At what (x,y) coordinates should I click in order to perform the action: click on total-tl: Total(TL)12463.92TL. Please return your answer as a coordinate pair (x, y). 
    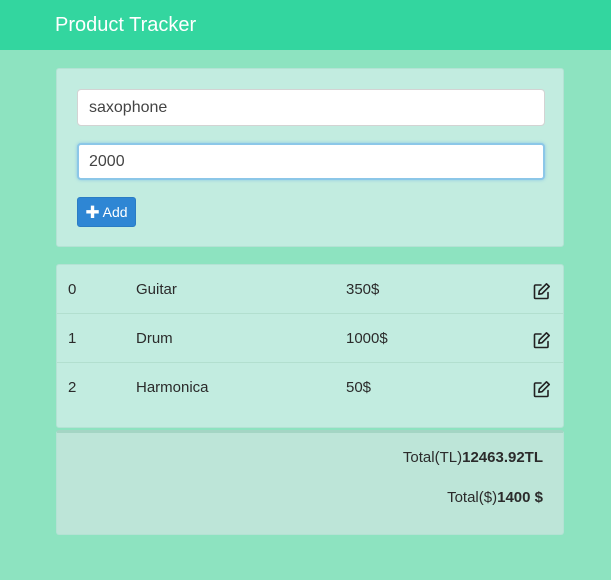
    Looking at the image, I should click on (473, 457).